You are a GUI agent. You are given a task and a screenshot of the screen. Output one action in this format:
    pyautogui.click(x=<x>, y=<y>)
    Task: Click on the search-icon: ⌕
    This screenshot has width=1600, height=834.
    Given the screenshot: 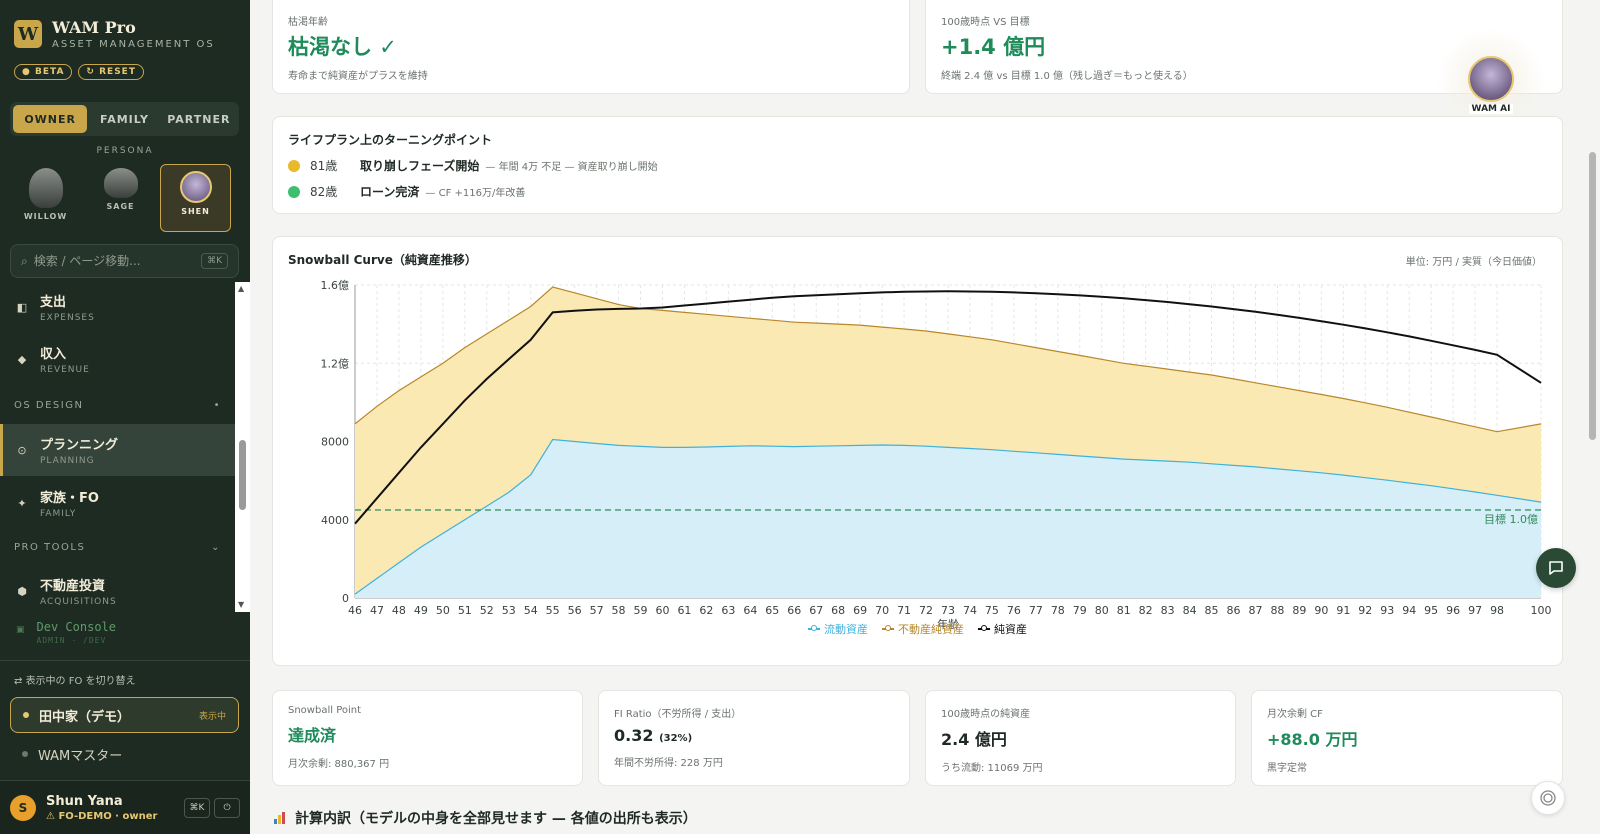 What is the action you would take?
    pyautogui.click(x=24, y=260)
    